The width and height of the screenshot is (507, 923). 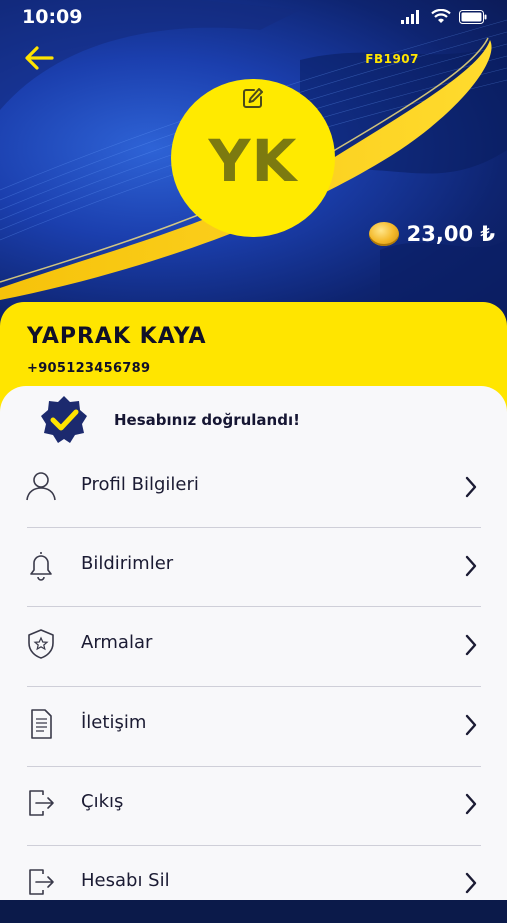 What do you see at coordinates (253, 17) in the screenshot?
I see `status-bar: 10:09` at bounding box center [253, 17].